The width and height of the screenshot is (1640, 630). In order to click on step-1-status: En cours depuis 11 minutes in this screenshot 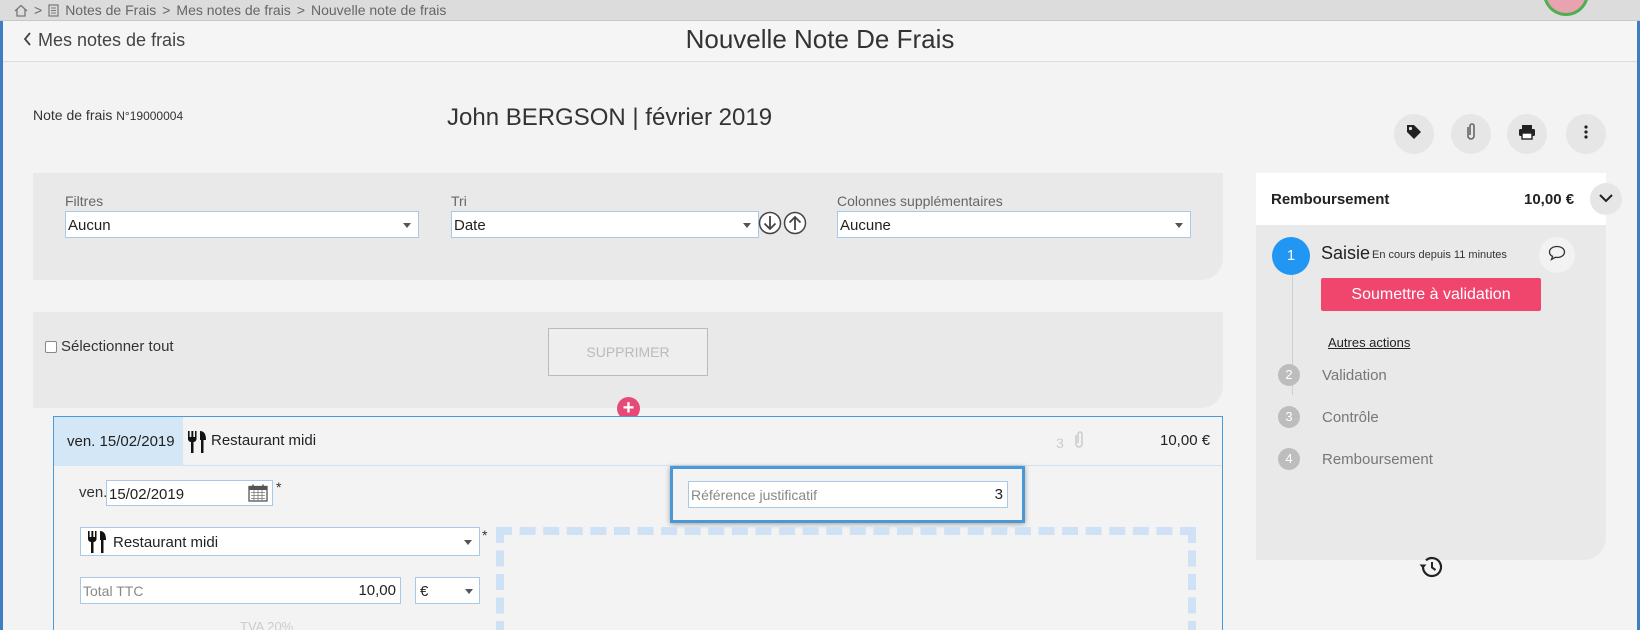, I will do `click(1439, 255)`.